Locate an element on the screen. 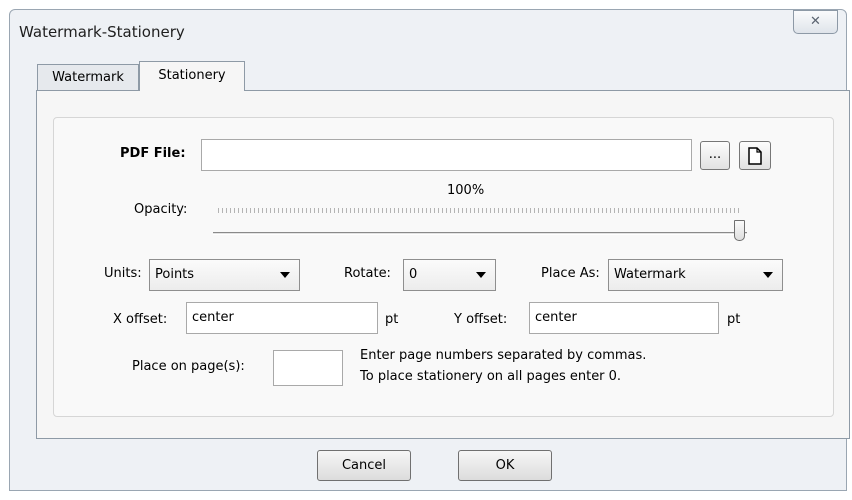 The image size is (852, 500). x-offset-label: X offset: is located at coordinates (140, 319).